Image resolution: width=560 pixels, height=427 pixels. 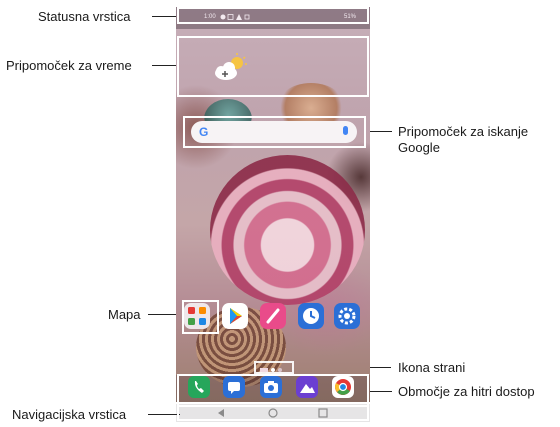 What do you see at coordinates (84, 16) in the screenshot?
I see `label-status-bar: Statusna vrstica` at bounding box center [84, 16].